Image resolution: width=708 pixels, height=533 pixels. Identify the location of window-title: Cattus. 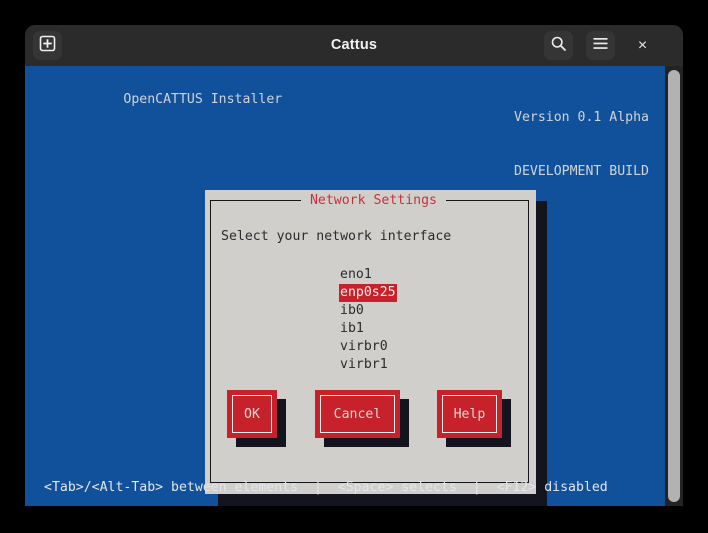
(354, 45).